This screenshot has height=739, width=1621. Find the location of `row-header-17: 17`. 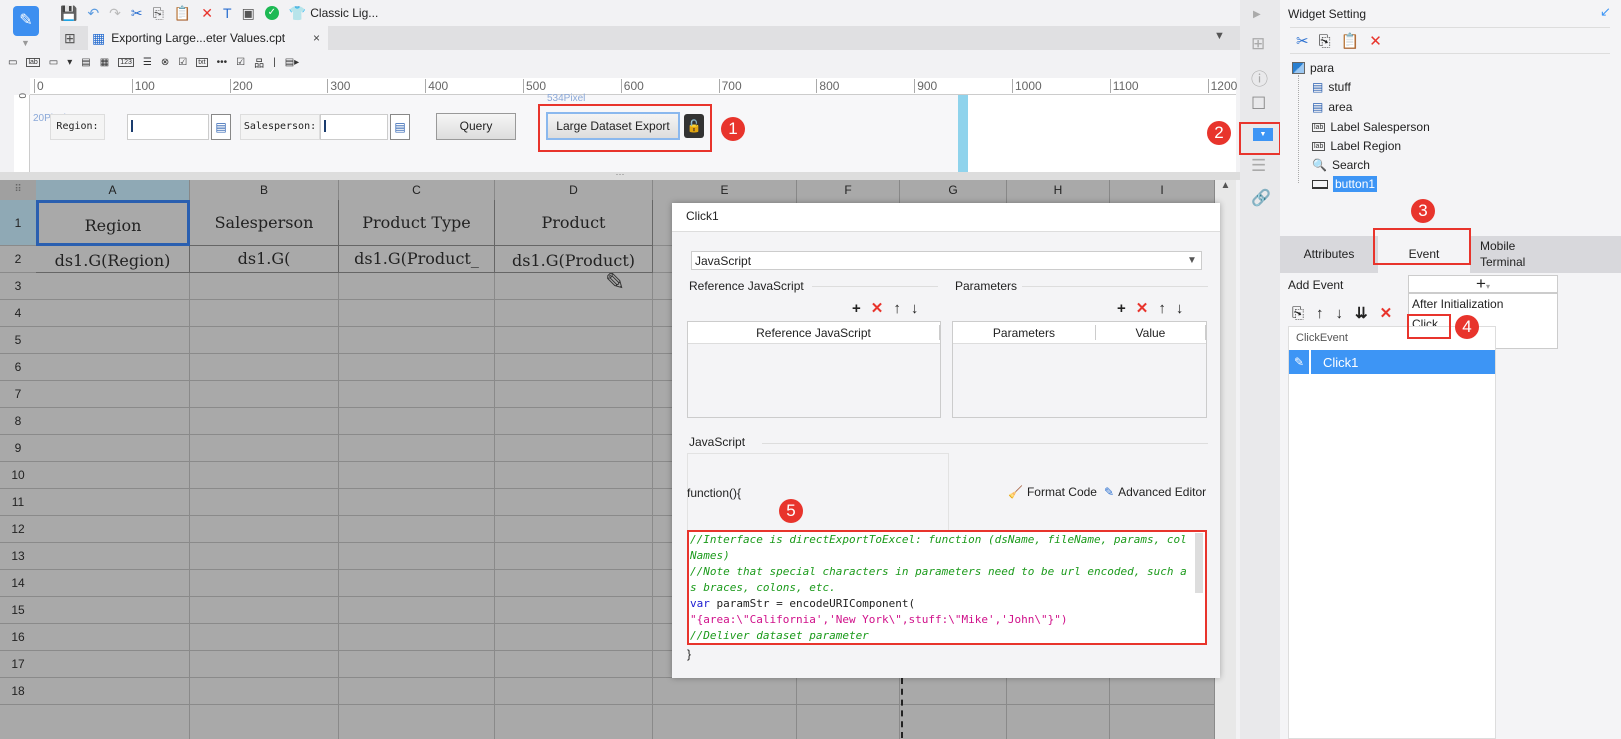

row-header-17: 17 is located at coordinates (18, 664).